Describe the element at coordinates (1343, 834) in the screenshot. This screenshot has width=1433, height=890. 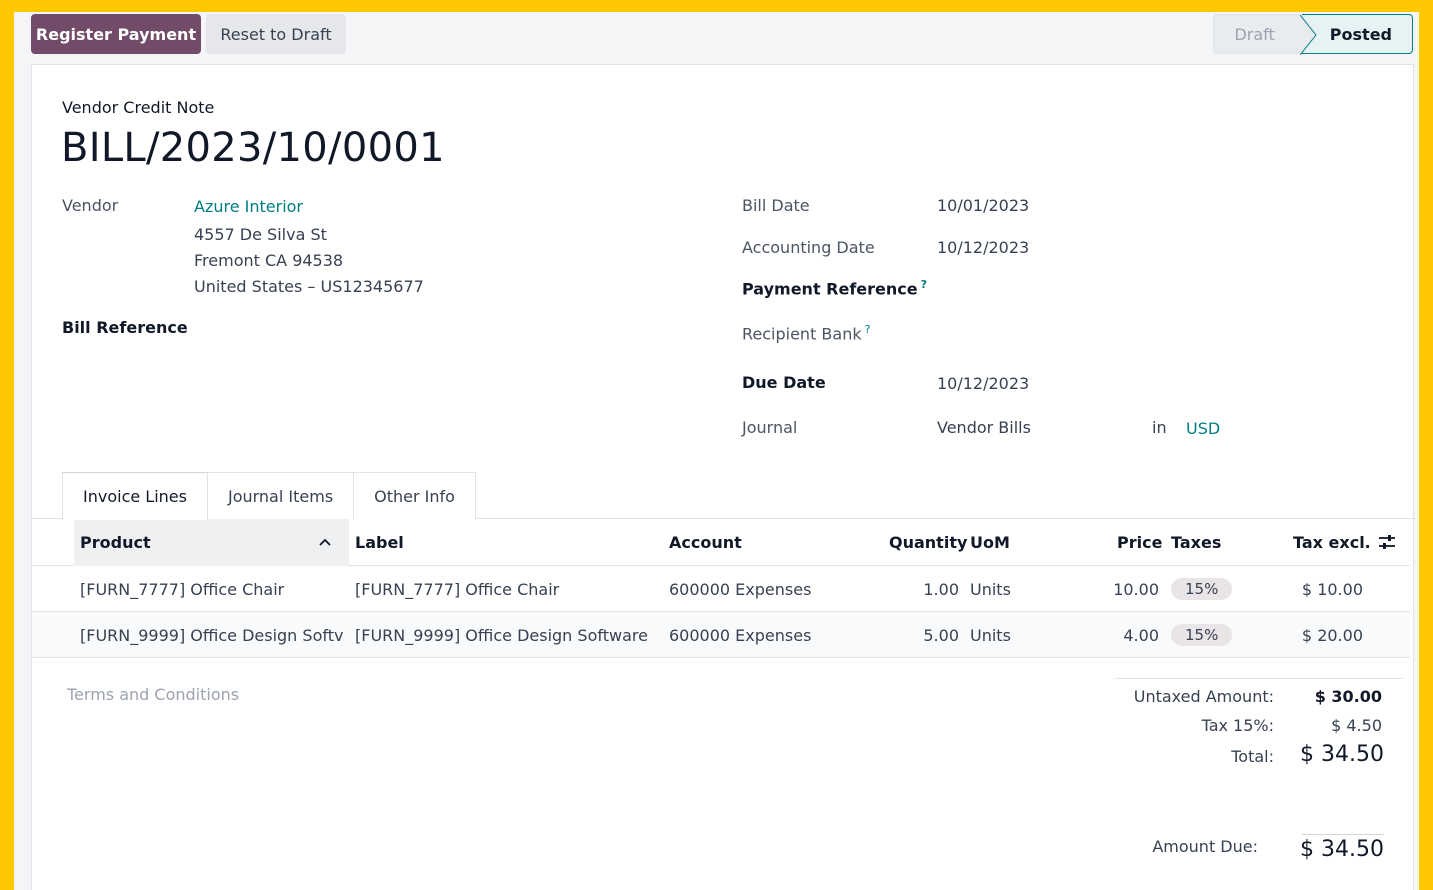
I see `amount-due-divider` at that location.